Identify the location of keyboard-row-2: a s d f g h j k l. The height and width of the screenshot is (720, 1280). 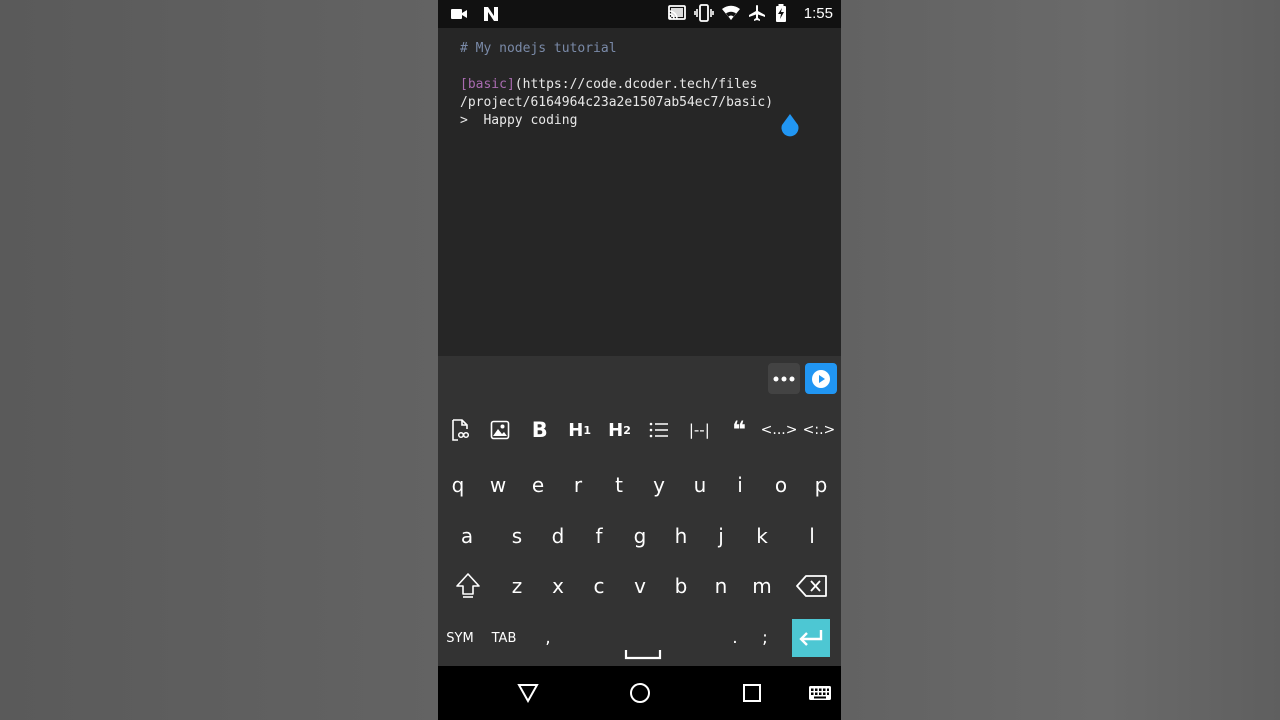
(639, 536).